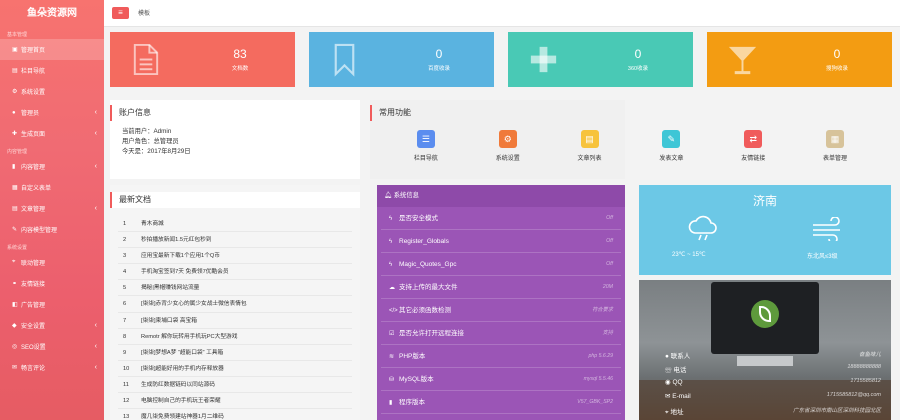  What do you see at coordinates (638, 69) in the screenshot?
I see `stat-label: 360收录` at bounding box center [638, 69].